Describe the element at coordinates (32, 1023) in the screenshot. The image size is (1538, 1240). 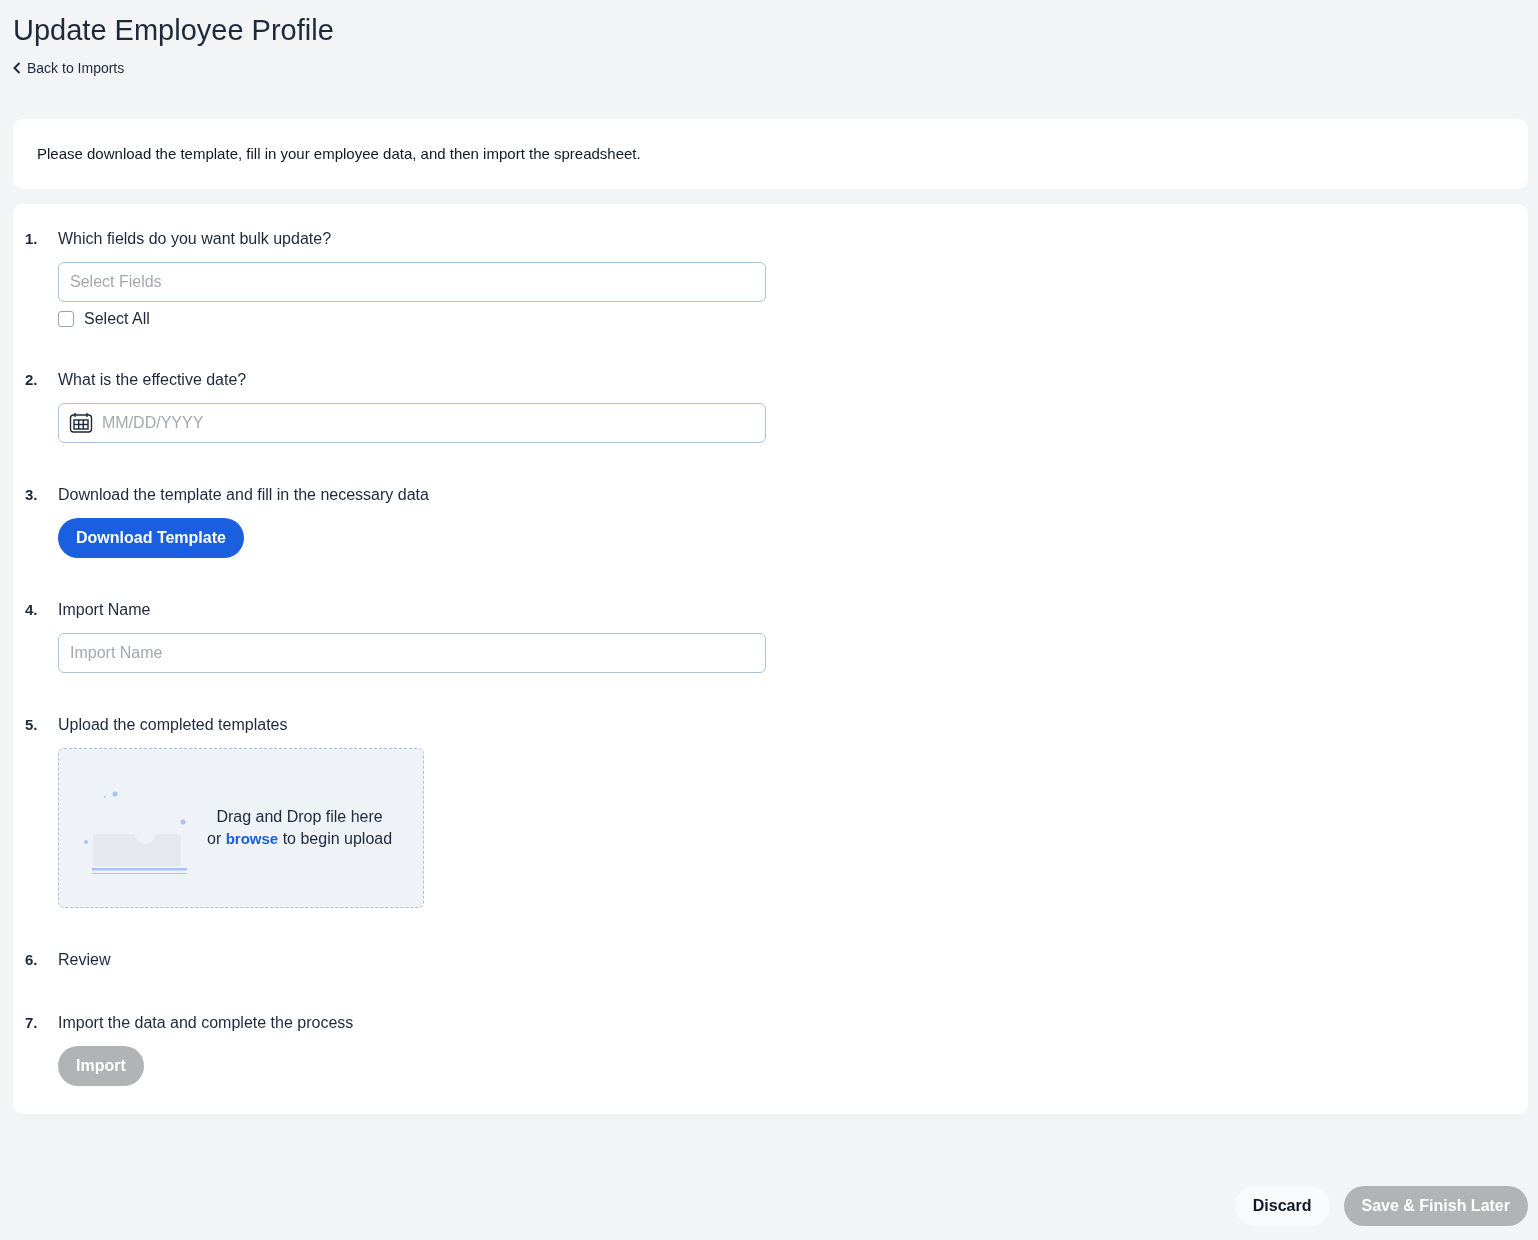
I see `step-number: 7.` at that location.